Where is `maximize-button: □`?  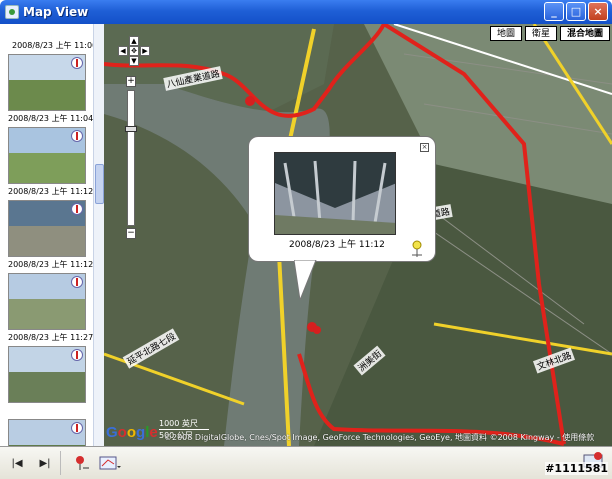
maximize-button: □ is located at coordinates (576, 11).